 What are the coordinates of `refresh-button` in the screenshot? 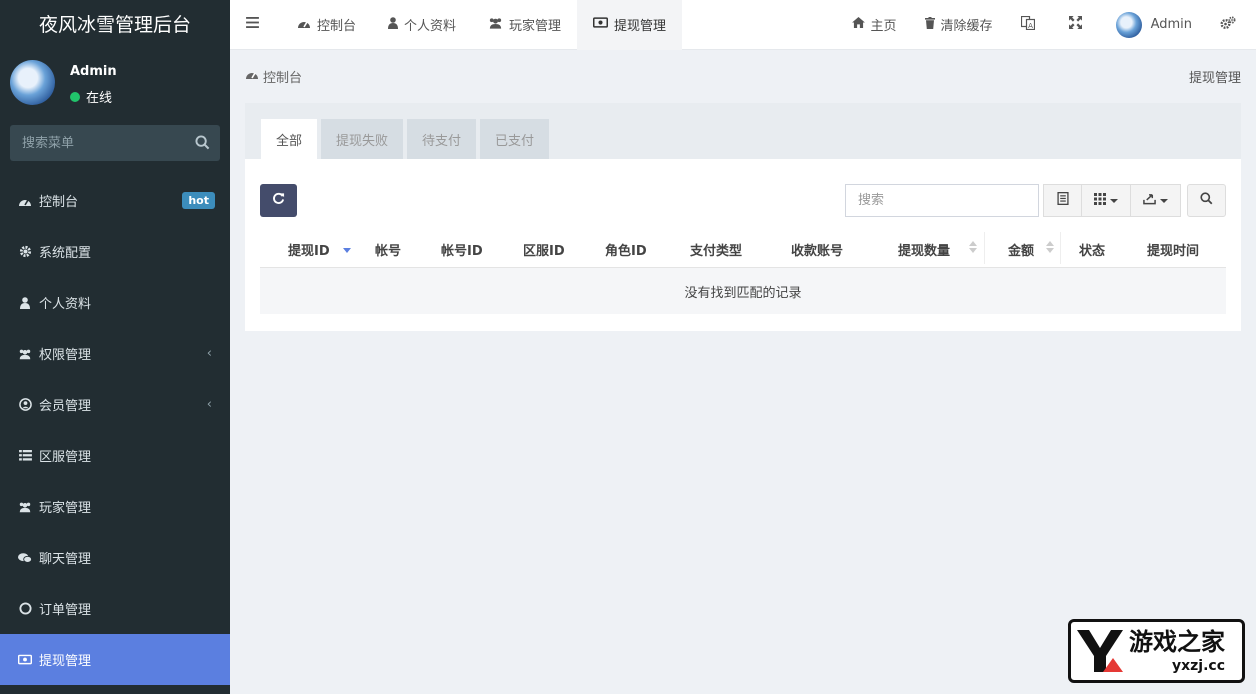 It's located at (278, 200).